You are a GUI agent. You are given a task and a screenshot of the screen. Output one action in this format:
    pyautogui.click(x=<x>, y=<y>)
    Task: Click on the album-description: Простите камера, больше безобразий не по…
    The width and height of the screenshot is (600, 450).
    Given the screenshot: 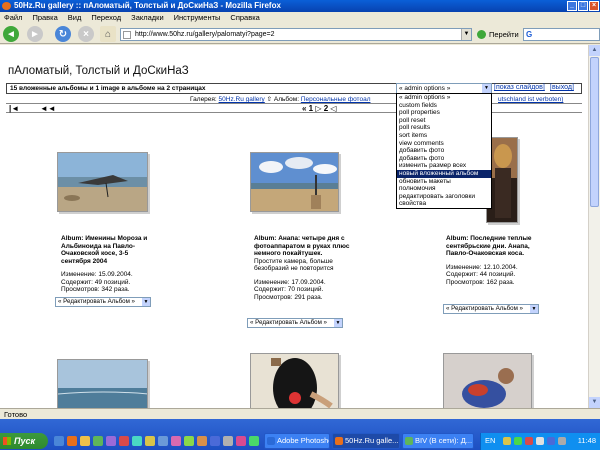 What is the action you would take?
    pyautogui.click(x=294, y=265)
    